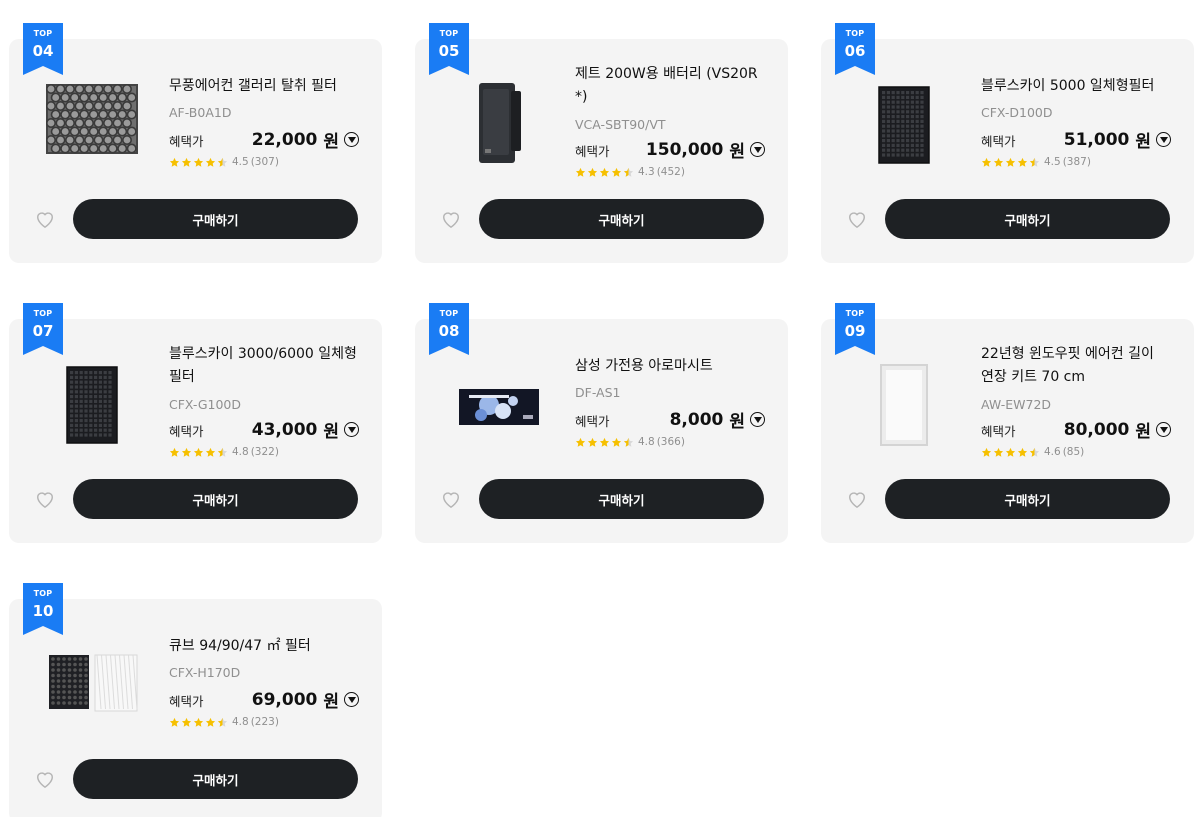  I want to click on rank-number: 09, so click(855, 331).